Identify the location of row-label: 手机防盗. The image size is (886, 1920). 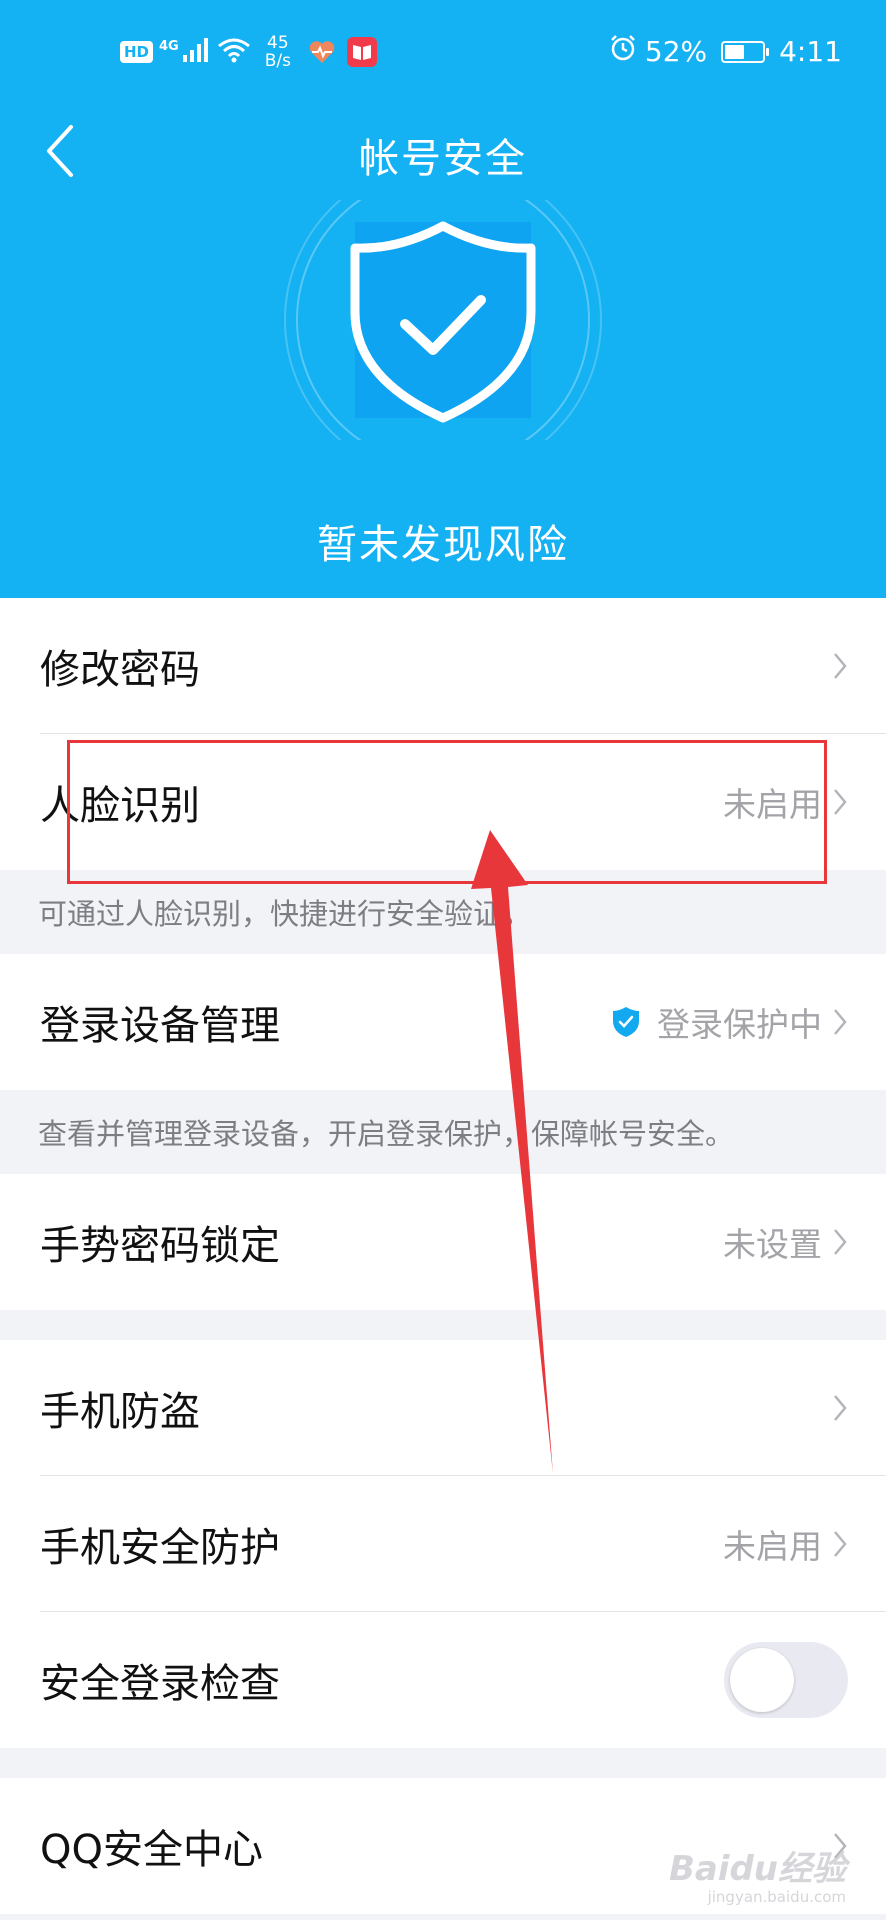
(120, 1412).